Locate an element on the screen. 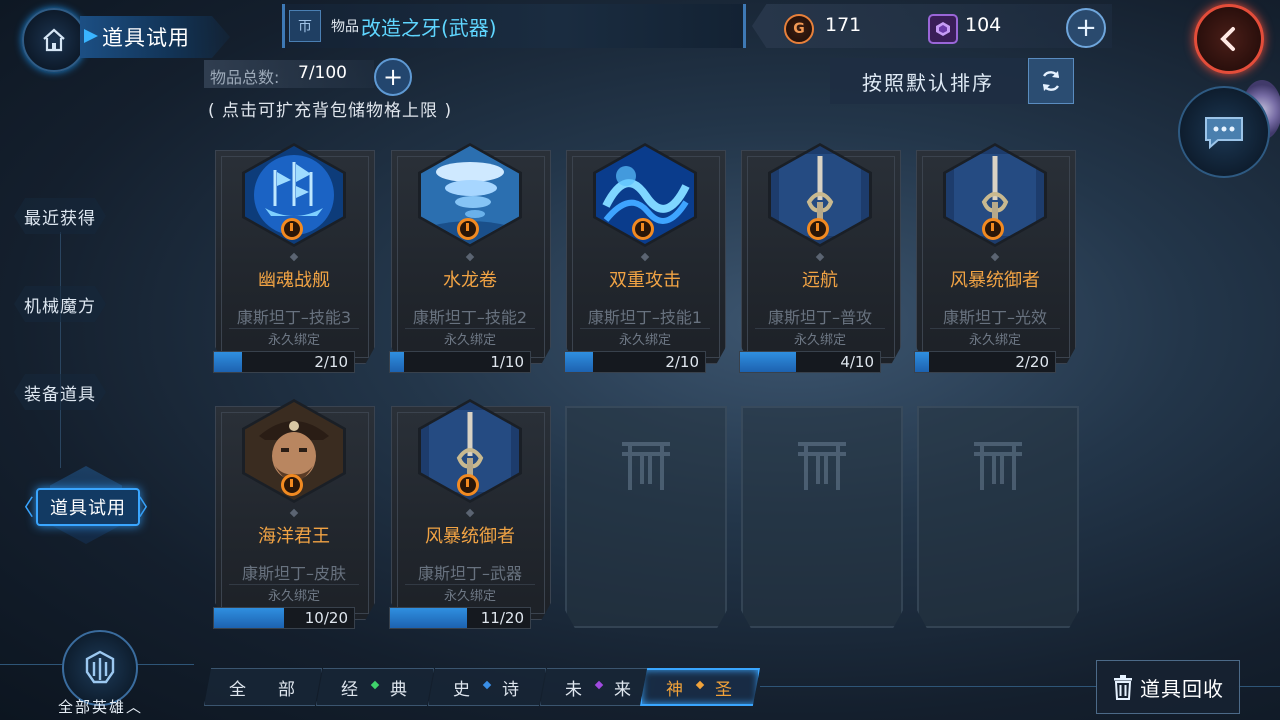 The image size is (1280, 720). gem-amount: 104 is located at coordinates (983, 25).